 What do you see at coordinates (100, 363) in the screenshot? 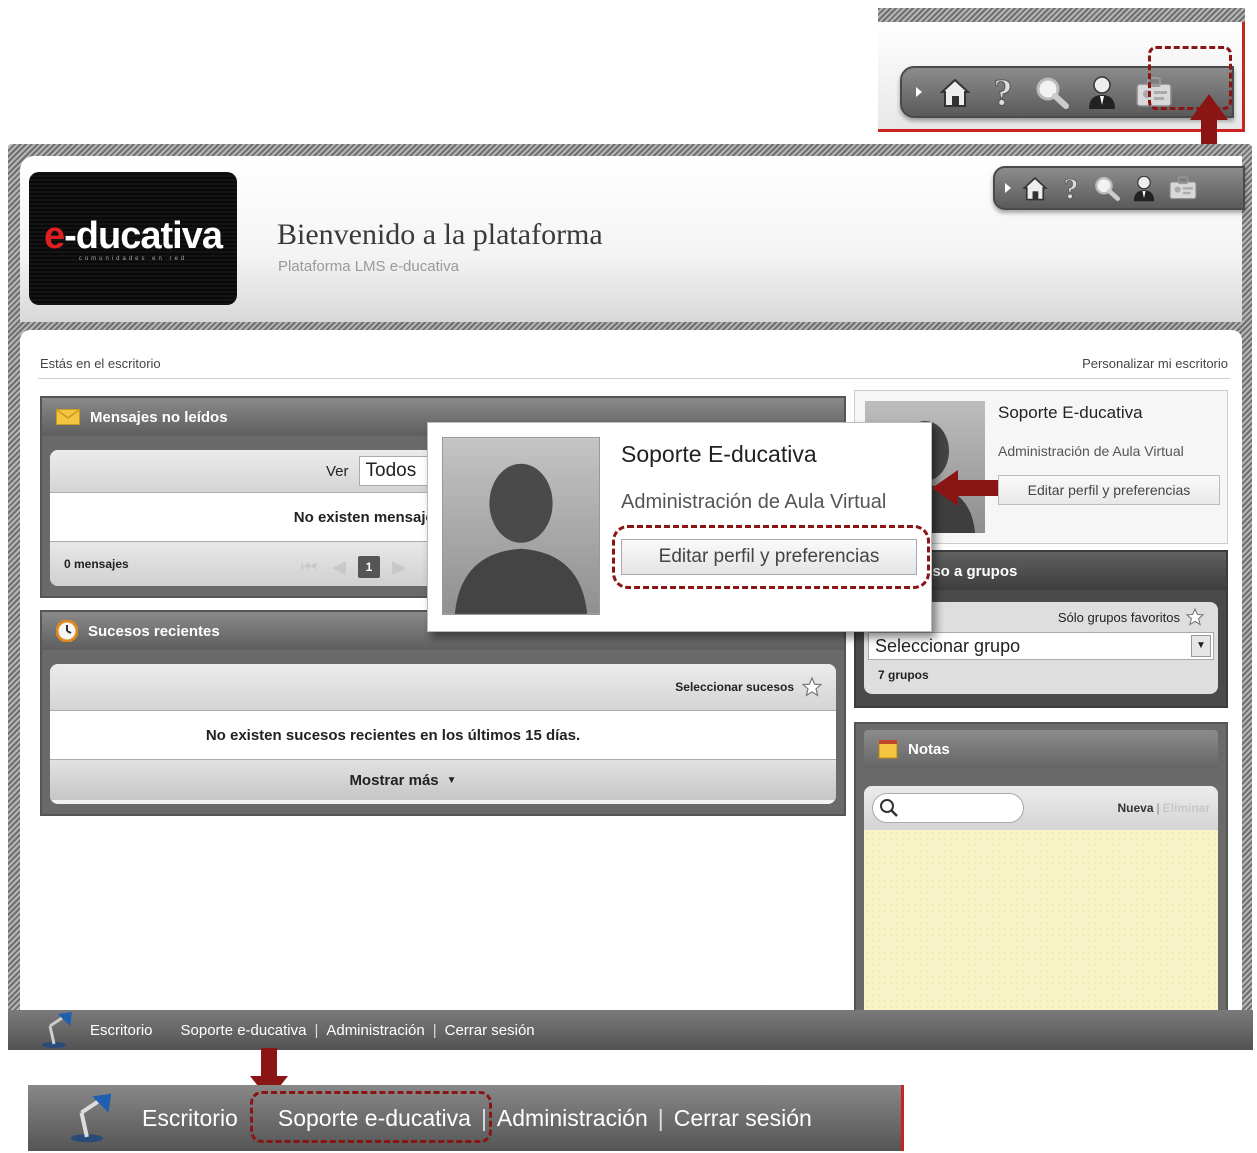
I see `breadcrumb: Estás en el escritorio` at bounding box center [100, 363].